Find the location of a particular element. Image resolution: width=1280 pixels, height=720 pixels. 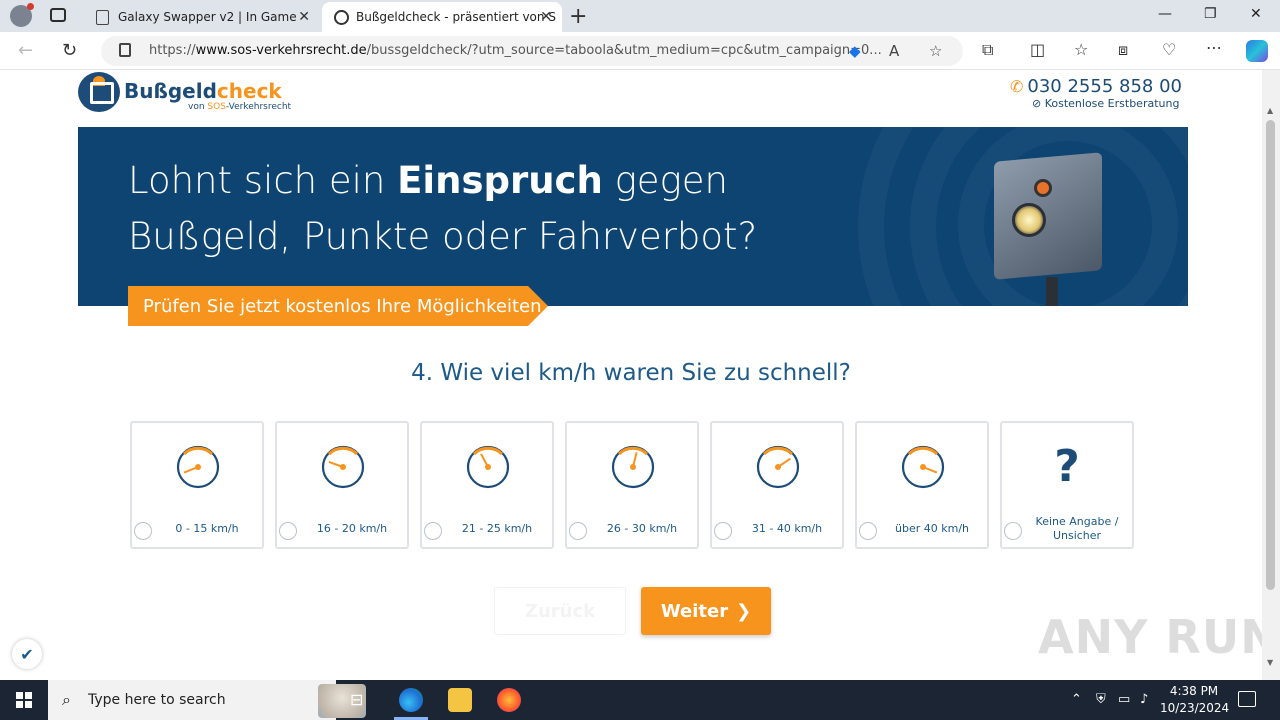

copilot-icon is located at coordinates (1257, 51).